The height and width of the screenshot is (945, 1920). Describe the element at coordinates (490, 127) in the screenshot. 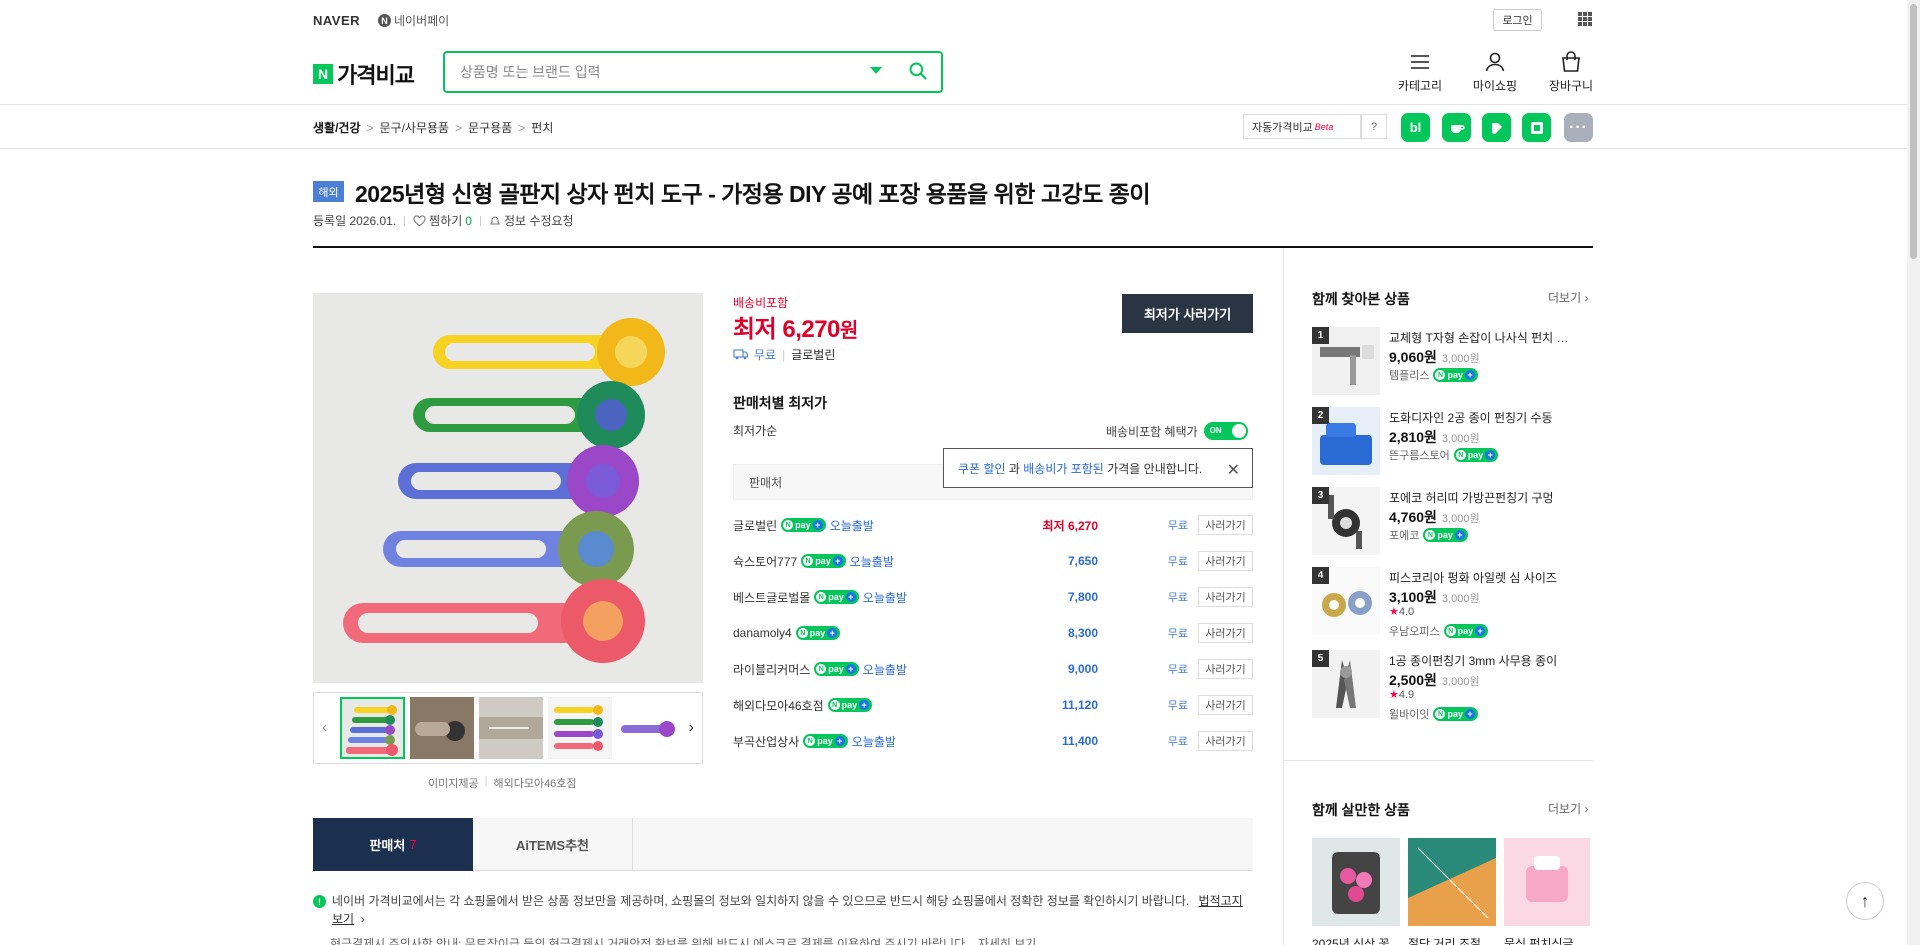

I see `breadcrumb-item: 문구용품` at that location.